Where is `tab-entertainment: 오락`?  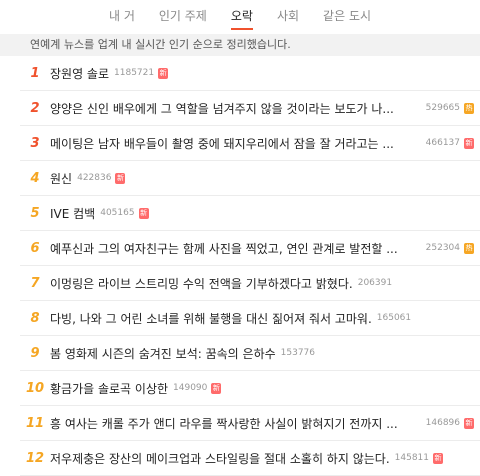 tab-entertainment: 오락 is located at coordinates (242, 16).